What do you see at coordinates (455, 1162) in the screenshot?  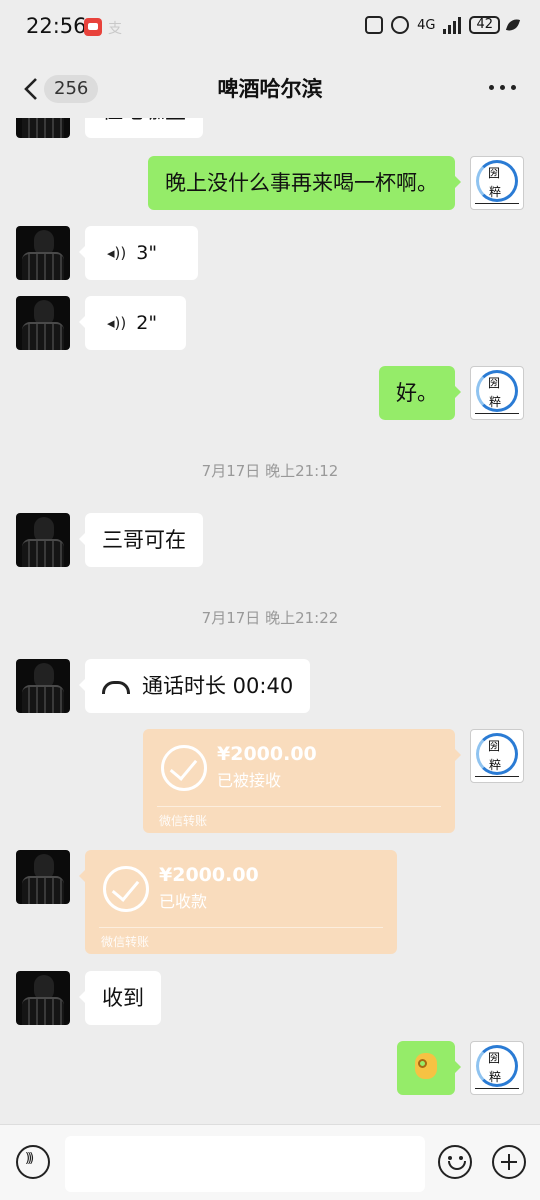 I see `emoji-icon` at bounding box center [455, 1162].